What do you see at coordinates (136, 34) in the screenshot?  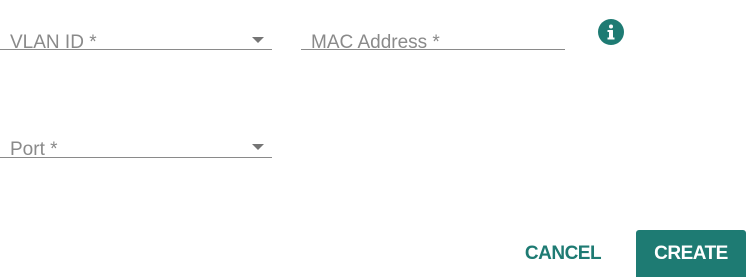 I see `vlan-id-select: VLAN ID *` at bounding box center [136, 34].